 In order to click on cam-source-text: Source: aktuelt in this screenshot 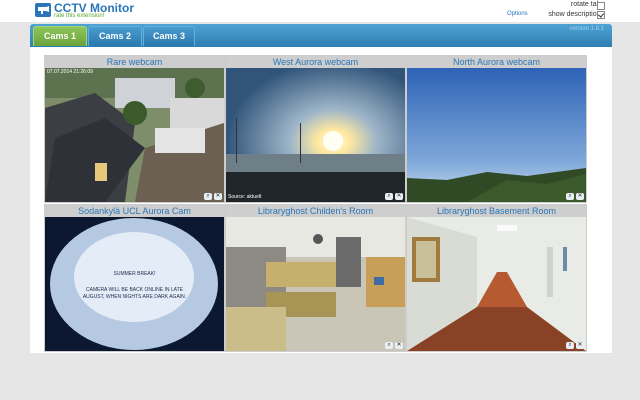, I will do `click(245, 197)`.